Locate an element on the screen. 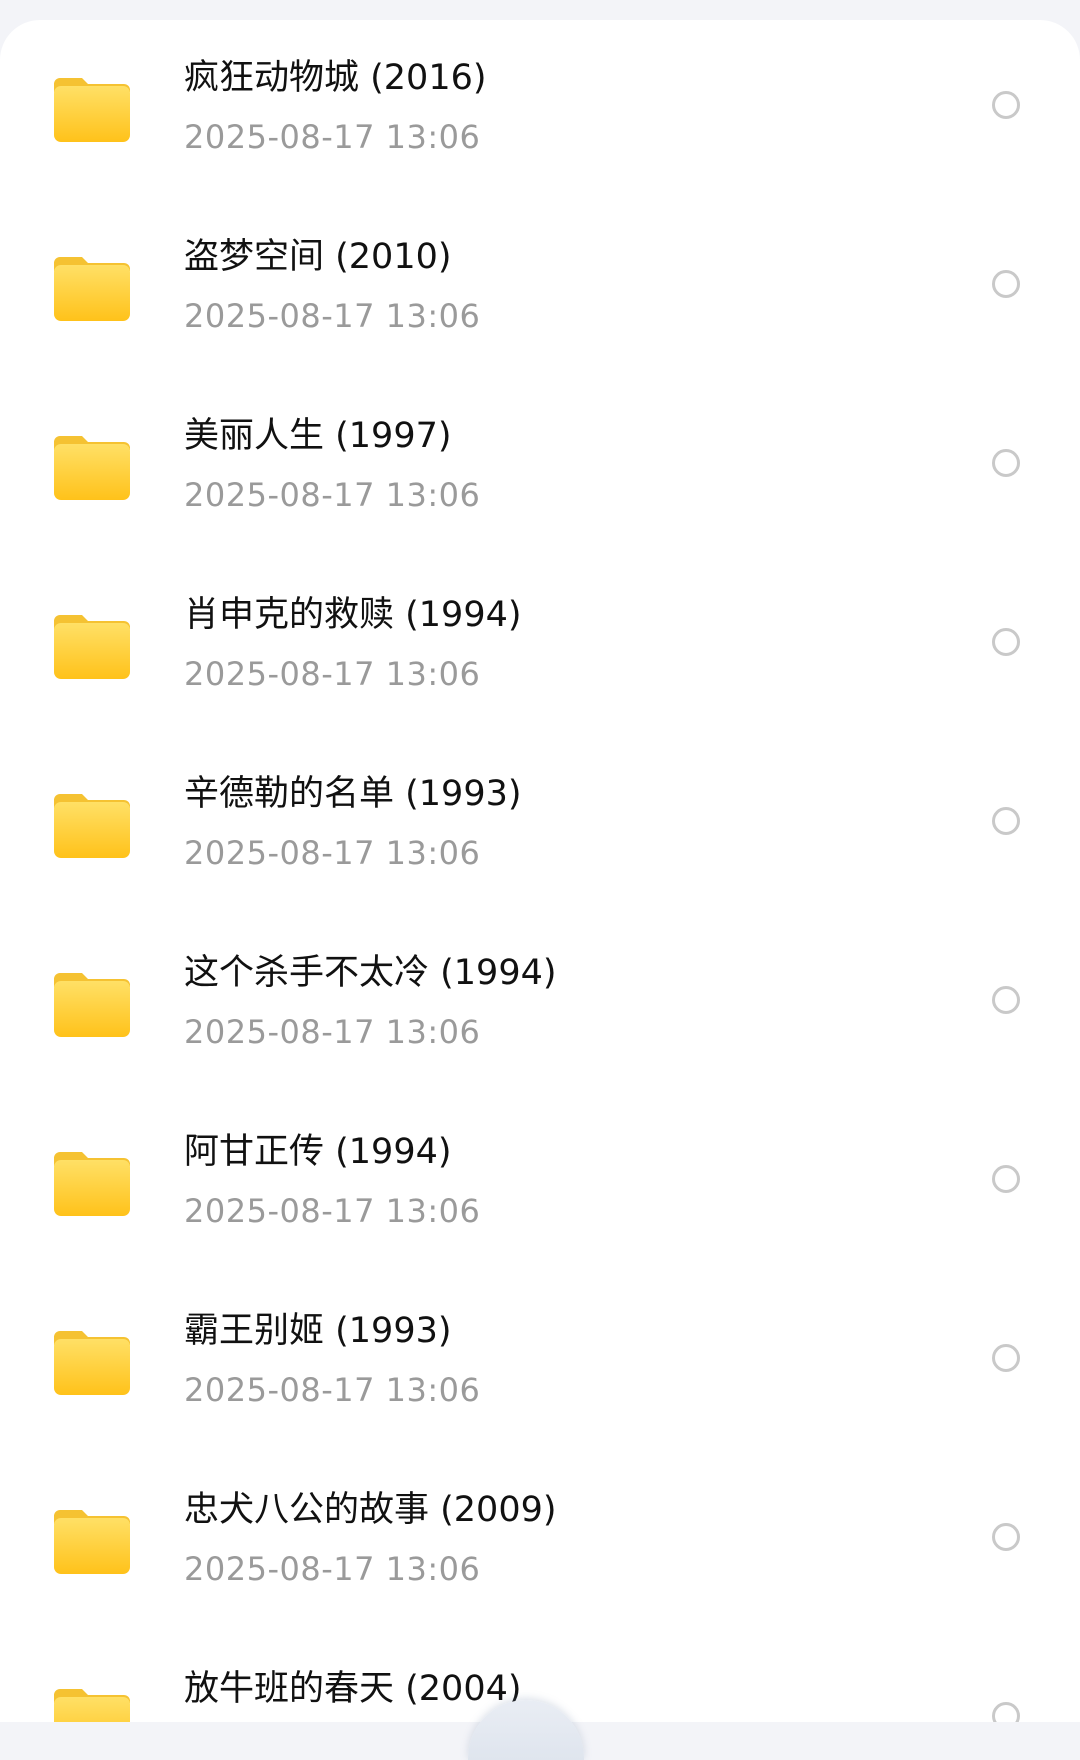 The image size is (1080, 1760). folder-name: 辛德勒的名单 (1993) is located at coordinates (353, 794).